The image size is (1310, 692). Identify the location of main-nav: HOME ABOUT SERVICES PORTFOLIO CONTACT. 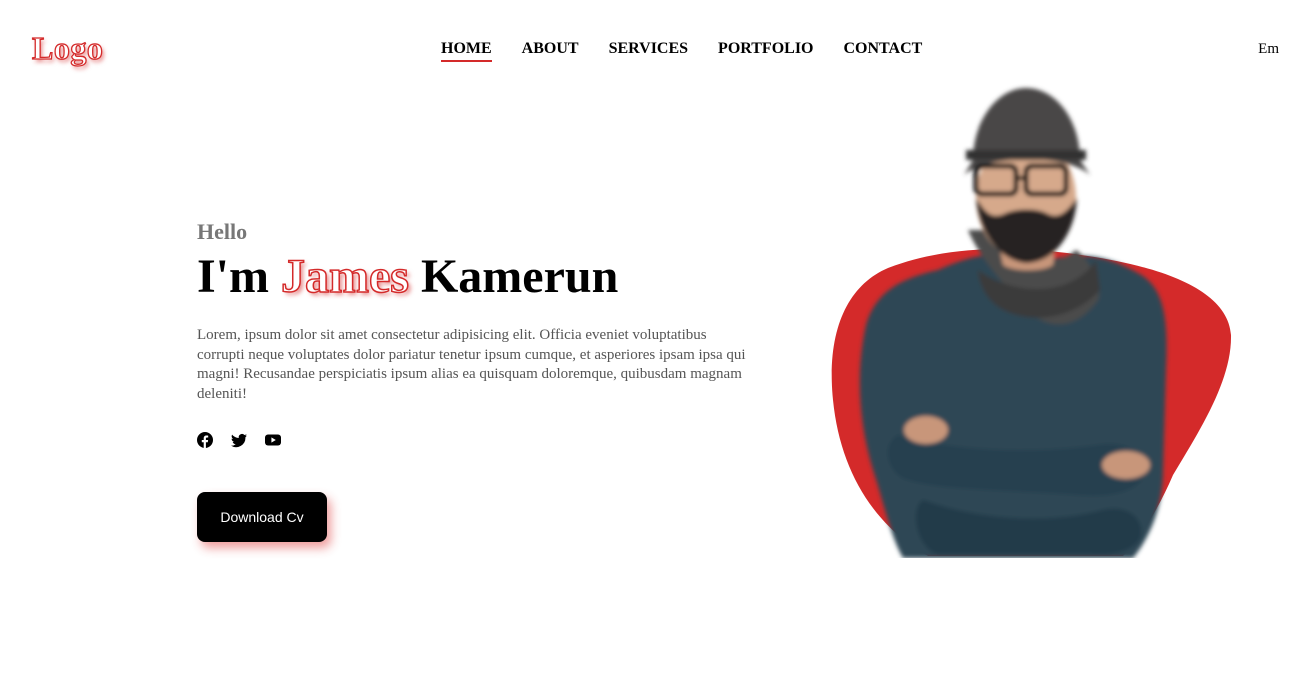
(681, 51).